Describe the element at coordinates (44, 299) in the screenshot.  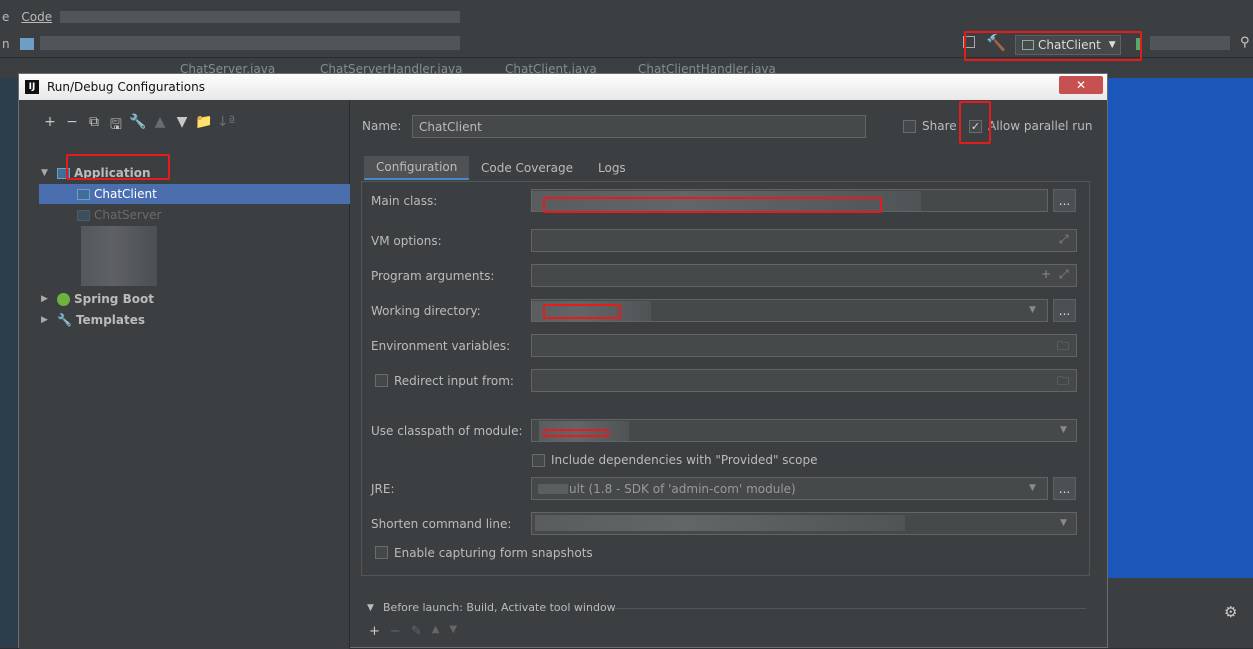
I see `collapsed-arrow-icon: ▶` at that location.